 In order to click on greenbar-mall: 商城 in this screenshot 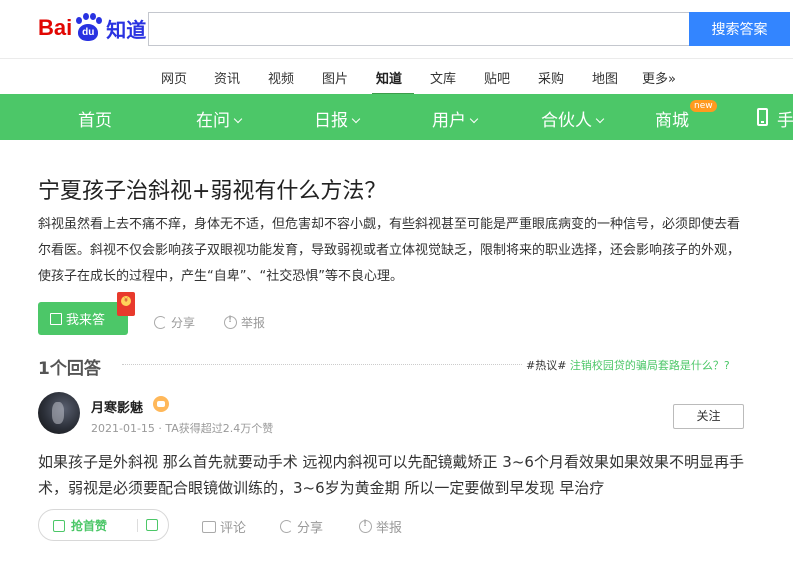, I will do `click(672, 118)`.